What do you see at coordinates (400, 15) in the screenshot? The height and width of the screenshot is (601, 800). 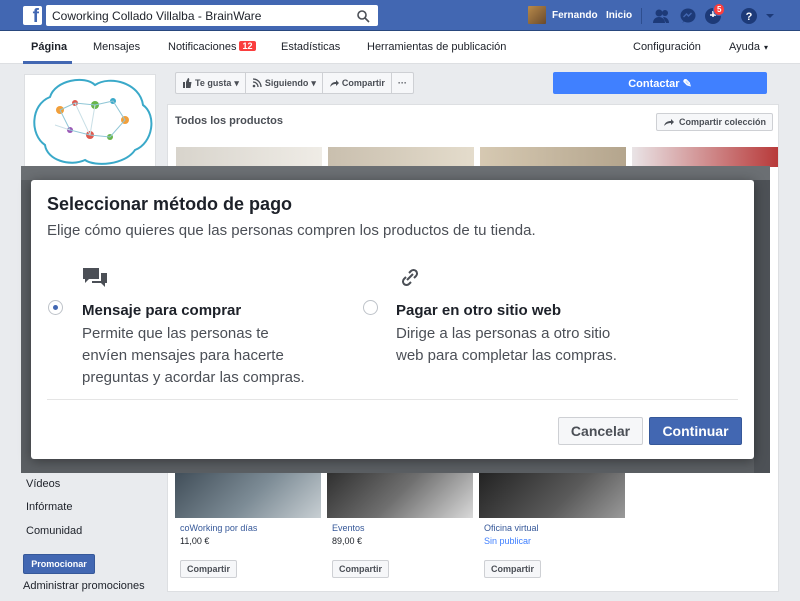 I see `top-navigation-bar: f Fernando Inicio 5 ?` at bounding box center [400, 15].